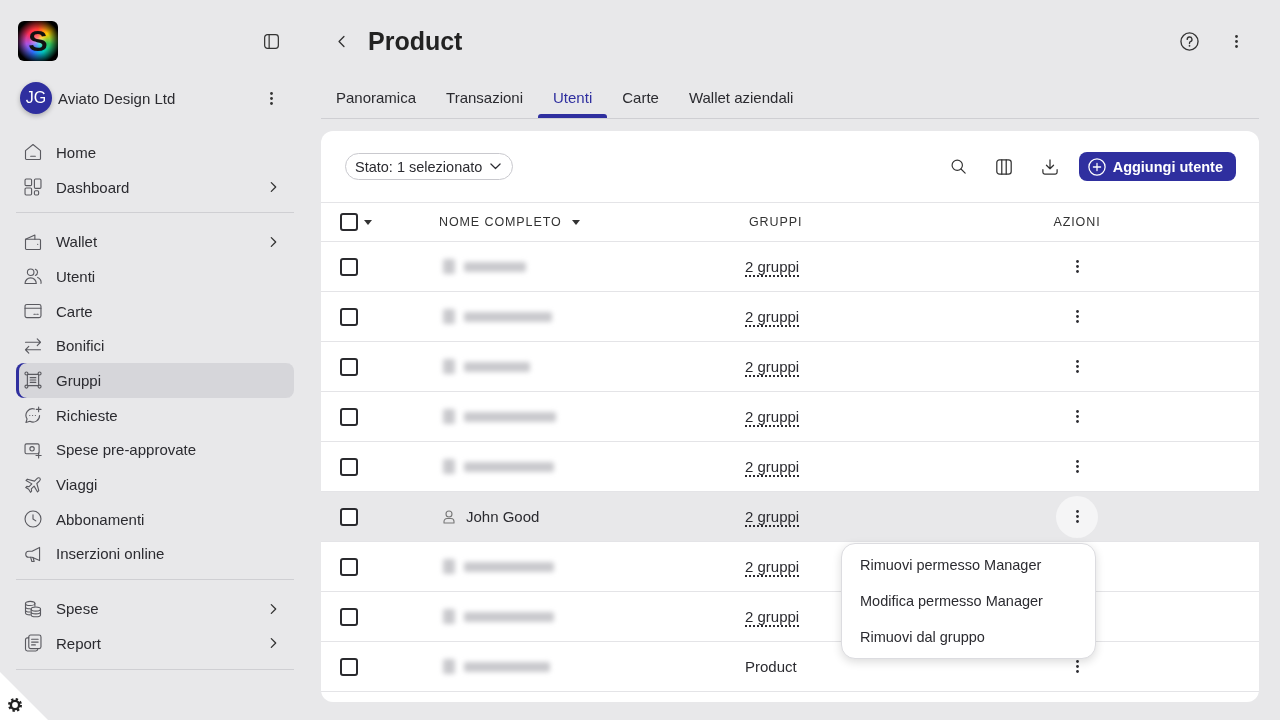 The image size is (1280, 720). I want to click on avatar: JG, so click(36, 98).